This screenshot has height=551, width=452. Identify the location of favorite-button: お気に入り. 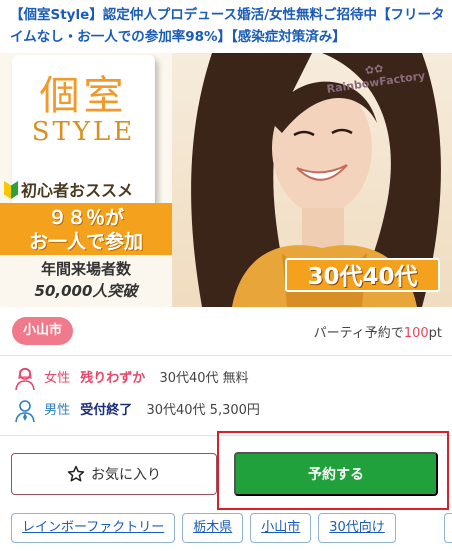
(114, 474).